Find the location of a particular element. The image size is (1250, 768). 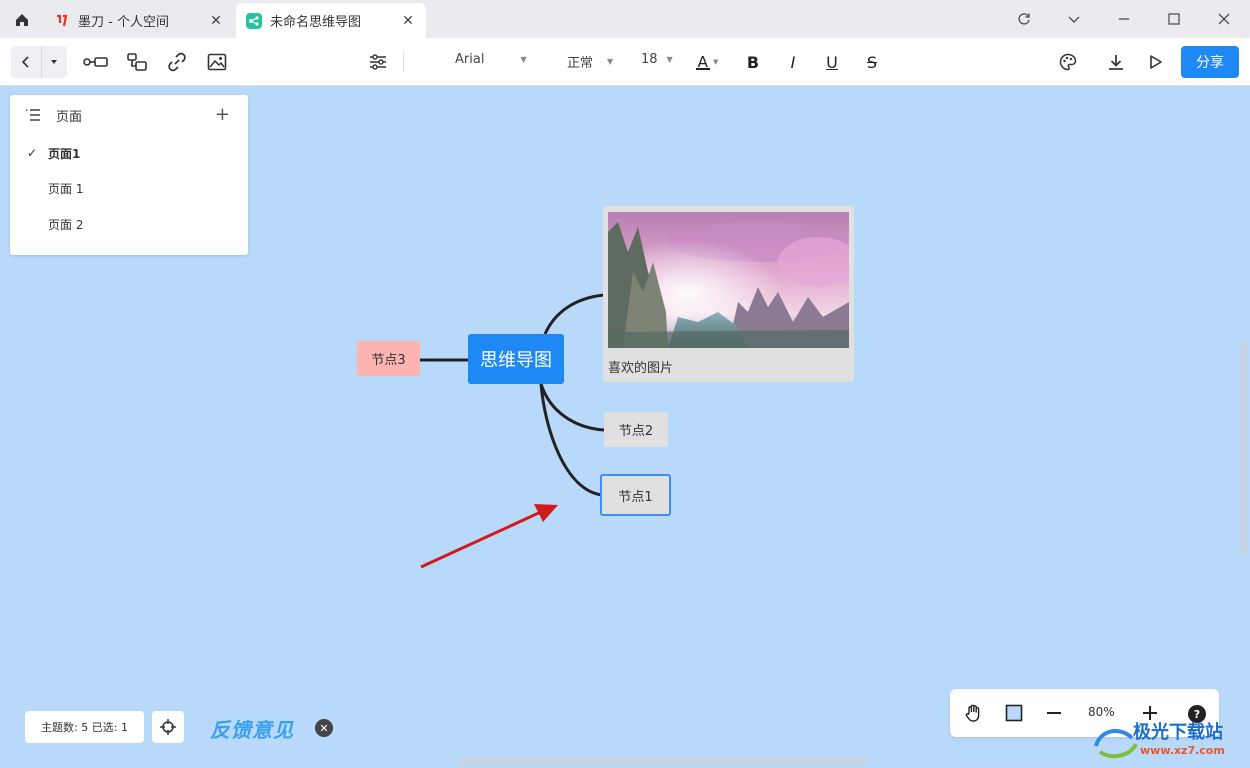

zoom-out-button is located at coordinates (1054, 713).